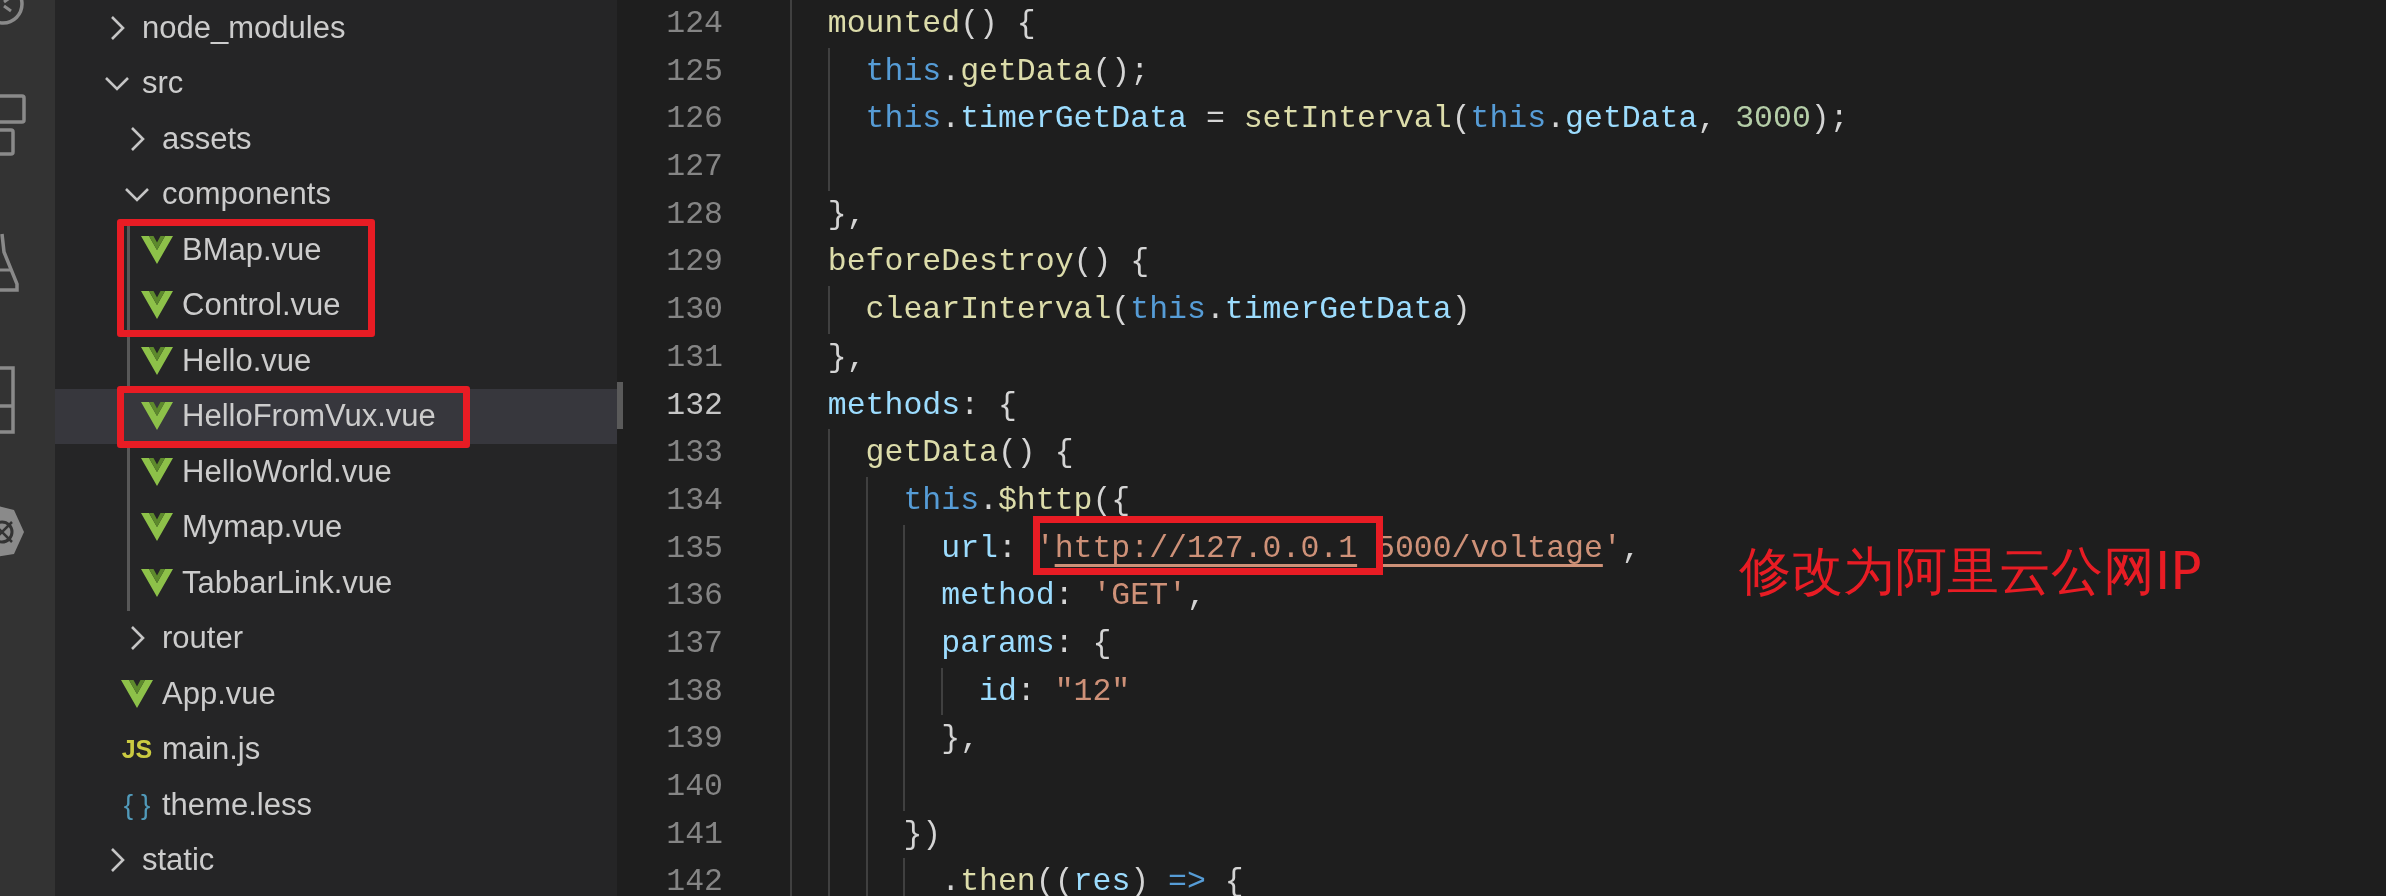 The height and width of the screenshot is (896, 2386). What do you see at coordinates (694, 691) in the screenshot?
I see `line-number: 138` at bounding box center [694, 691].